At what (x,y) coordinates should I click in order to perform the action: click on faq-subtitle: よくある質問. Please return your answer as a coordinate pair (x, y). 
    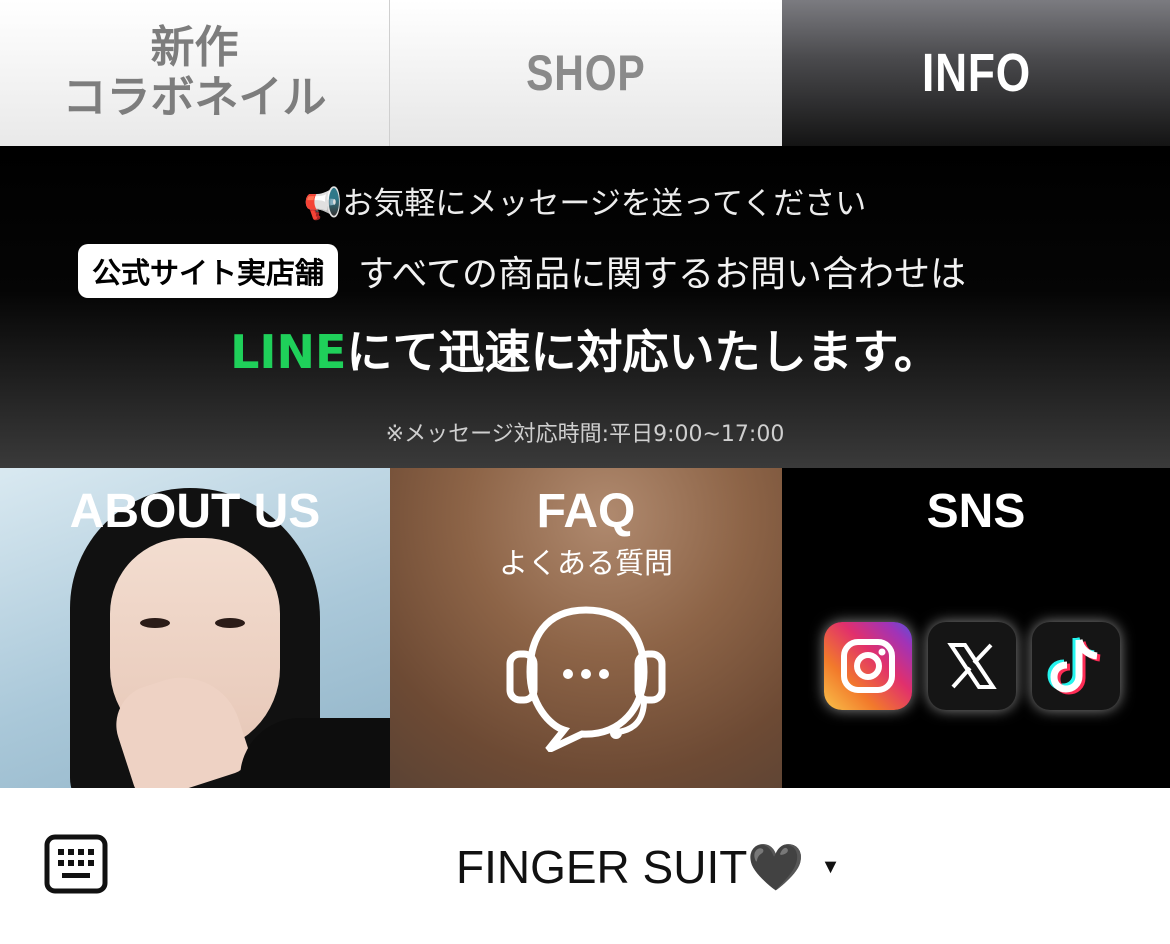
    Looking at the image, I should click on (585, 563).